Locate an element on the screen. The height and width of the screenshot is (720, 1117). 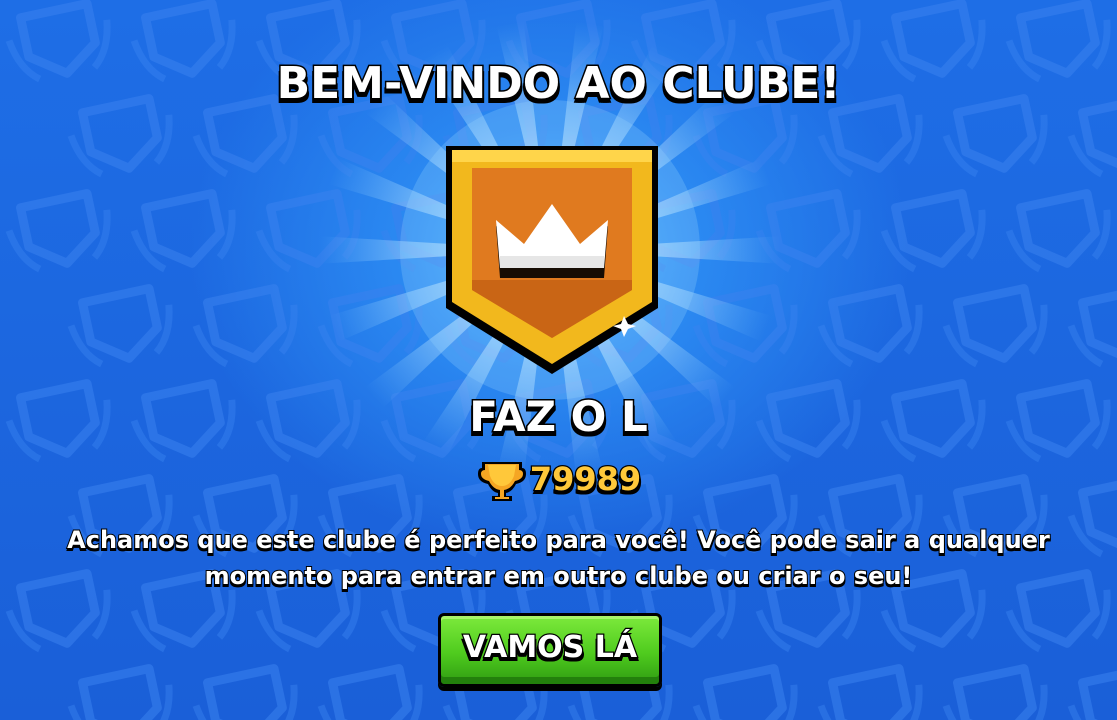
club-badge is located at coordinates (553, 260).